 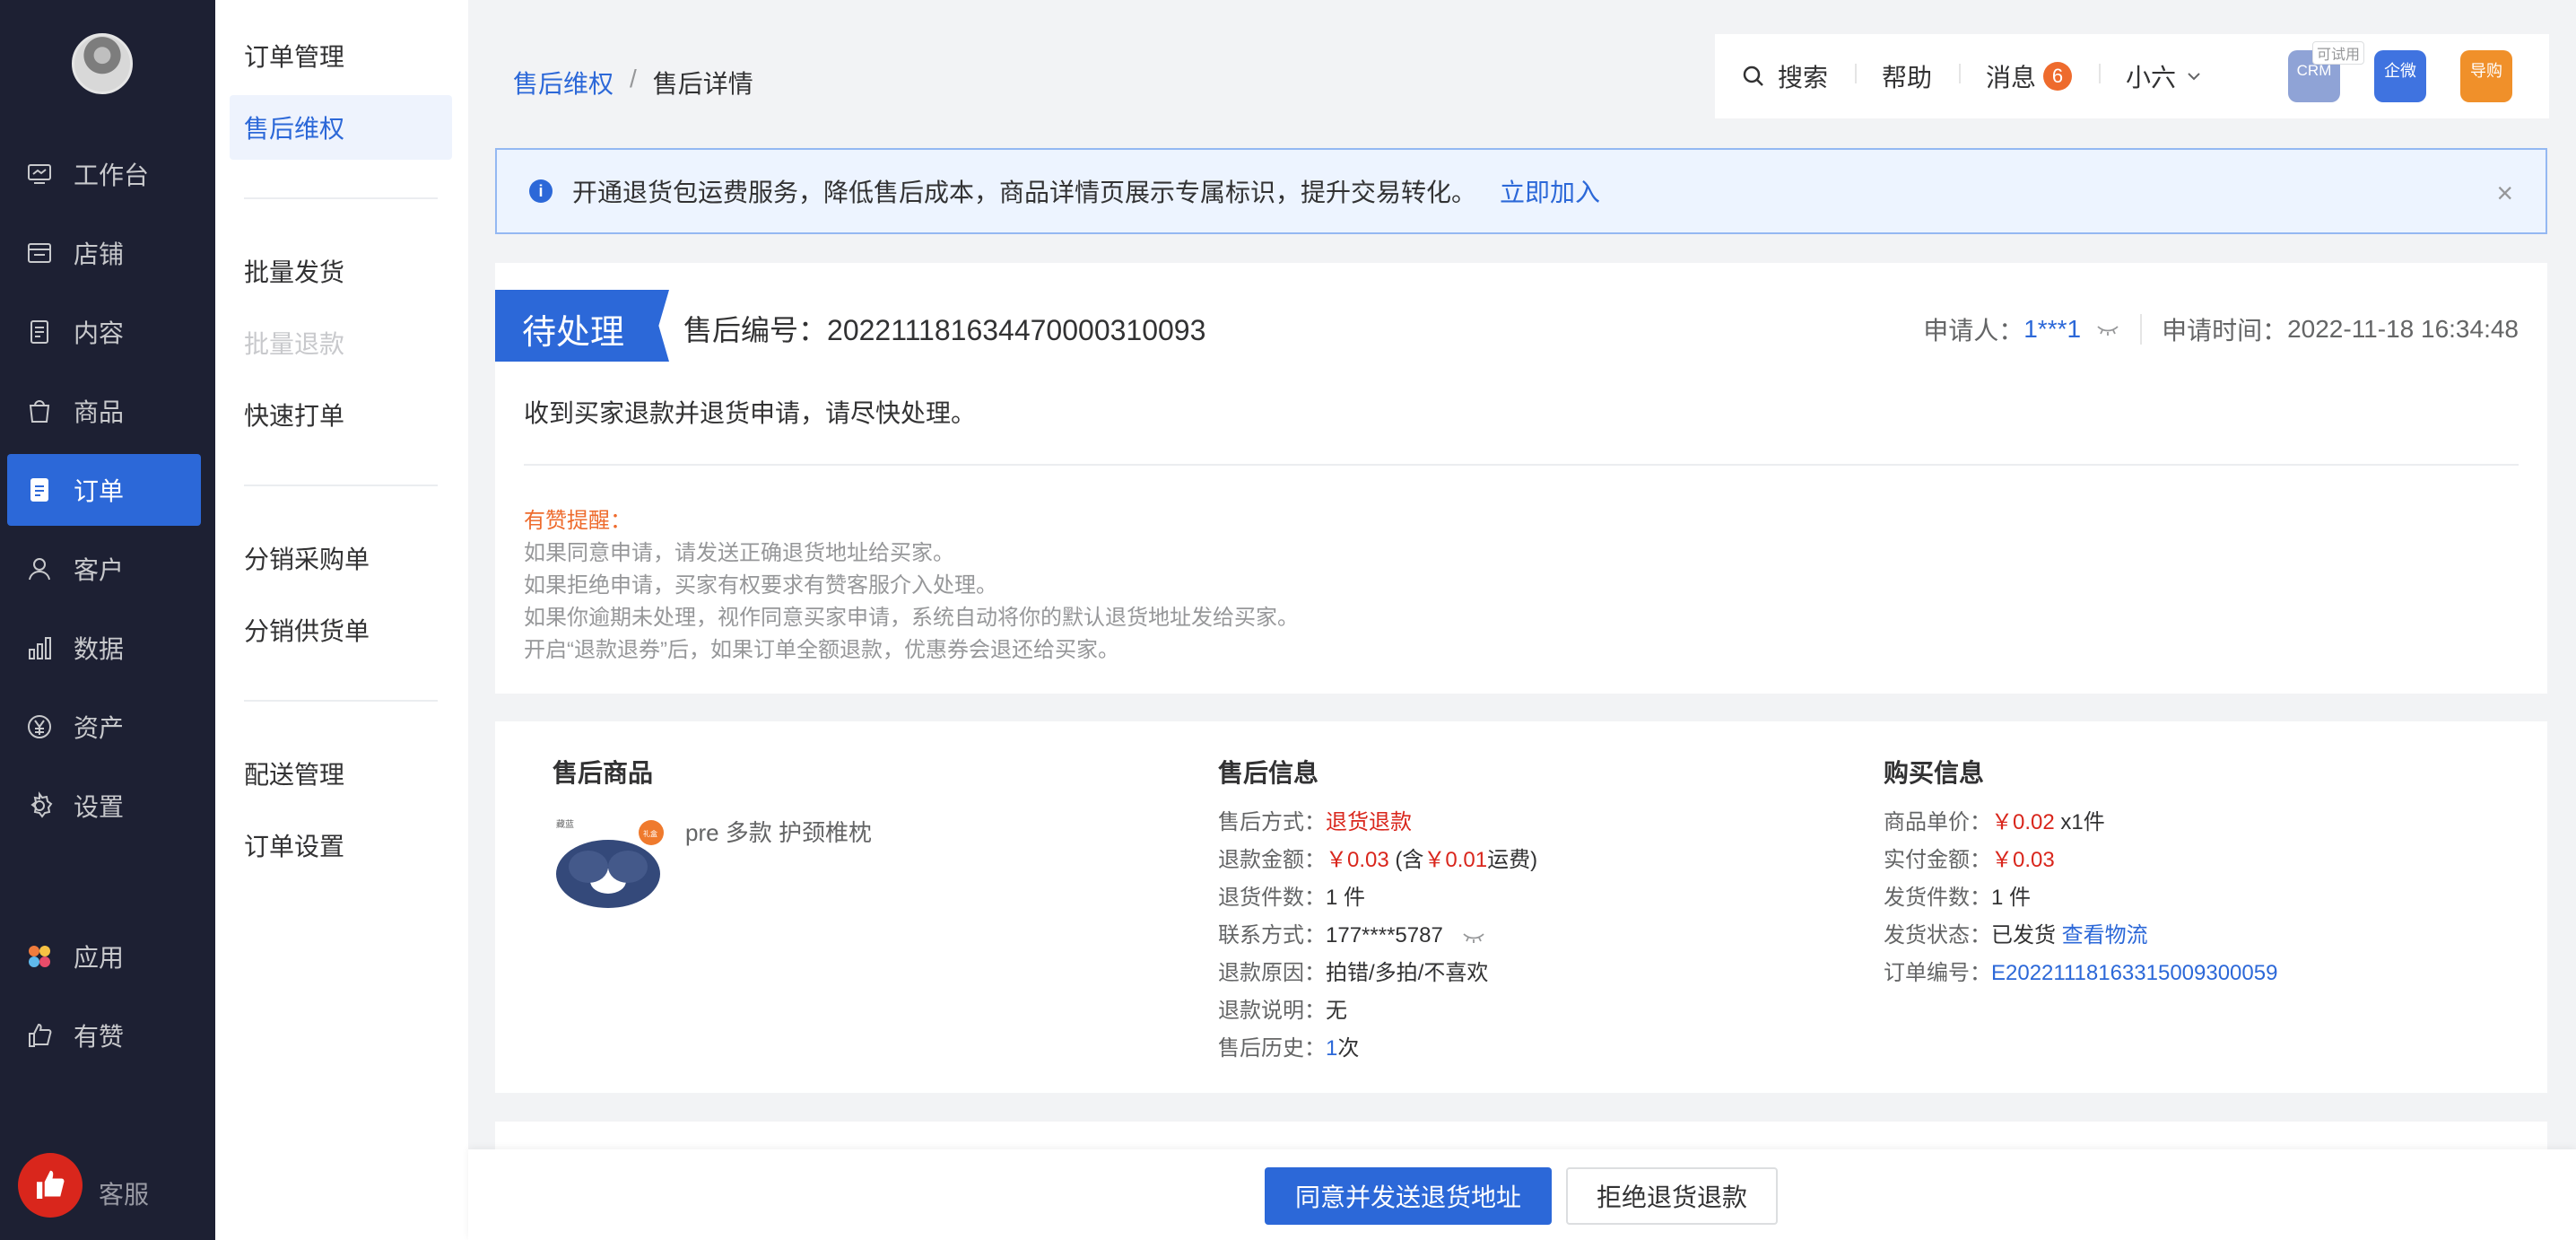 What do you see at coordinates (1512, 860) in the screenshot?
I see `amount-note-suffix: 运费)` at bounding box center [1512, 860].